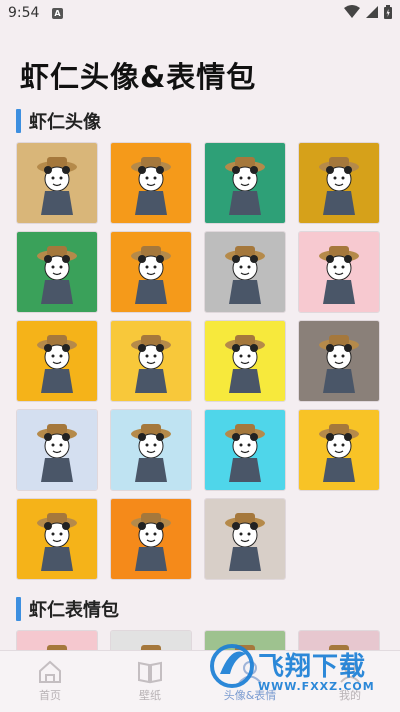  What do you see at coordinates (200, 14) in the screenshot?
I see `status-bar: 9:54 A` at bounding box center [200, 14].